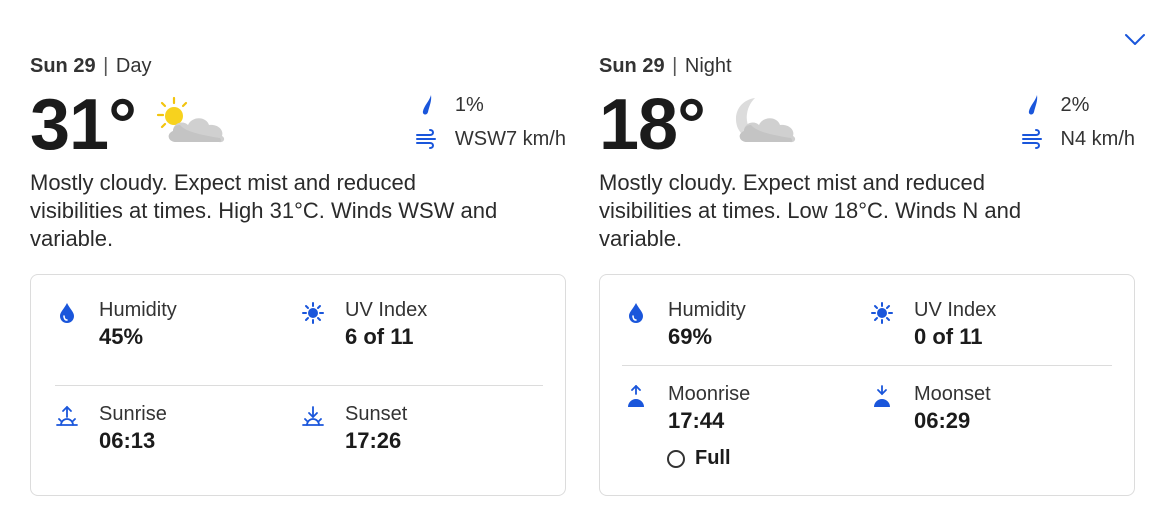 The height and width of the screenshot is (505, 1156). What do you see at coordinates (708, 66) in the screenshot?
I see `period-label: Night` at bounding box center [708, 66].